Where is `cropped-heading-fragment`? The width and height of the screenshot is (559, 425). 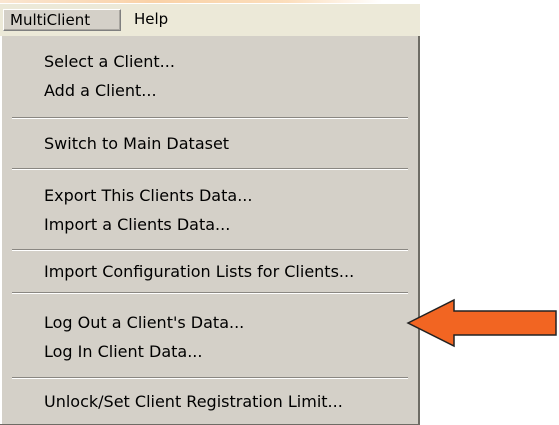 cropped-heading-fragment is located at coordinates (191, 1).